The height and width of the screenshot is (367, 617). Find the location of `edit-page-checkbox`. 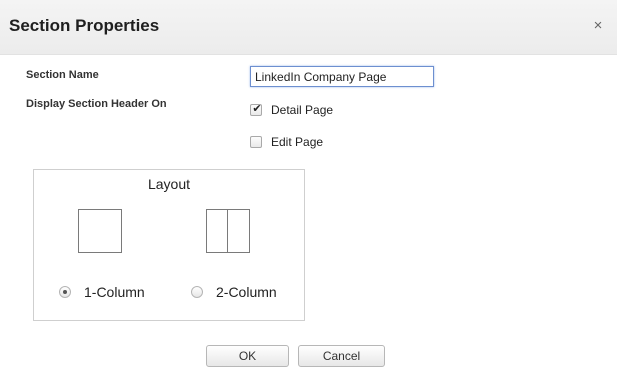

edit-page-checkbox is located at coordinates (256, 142).